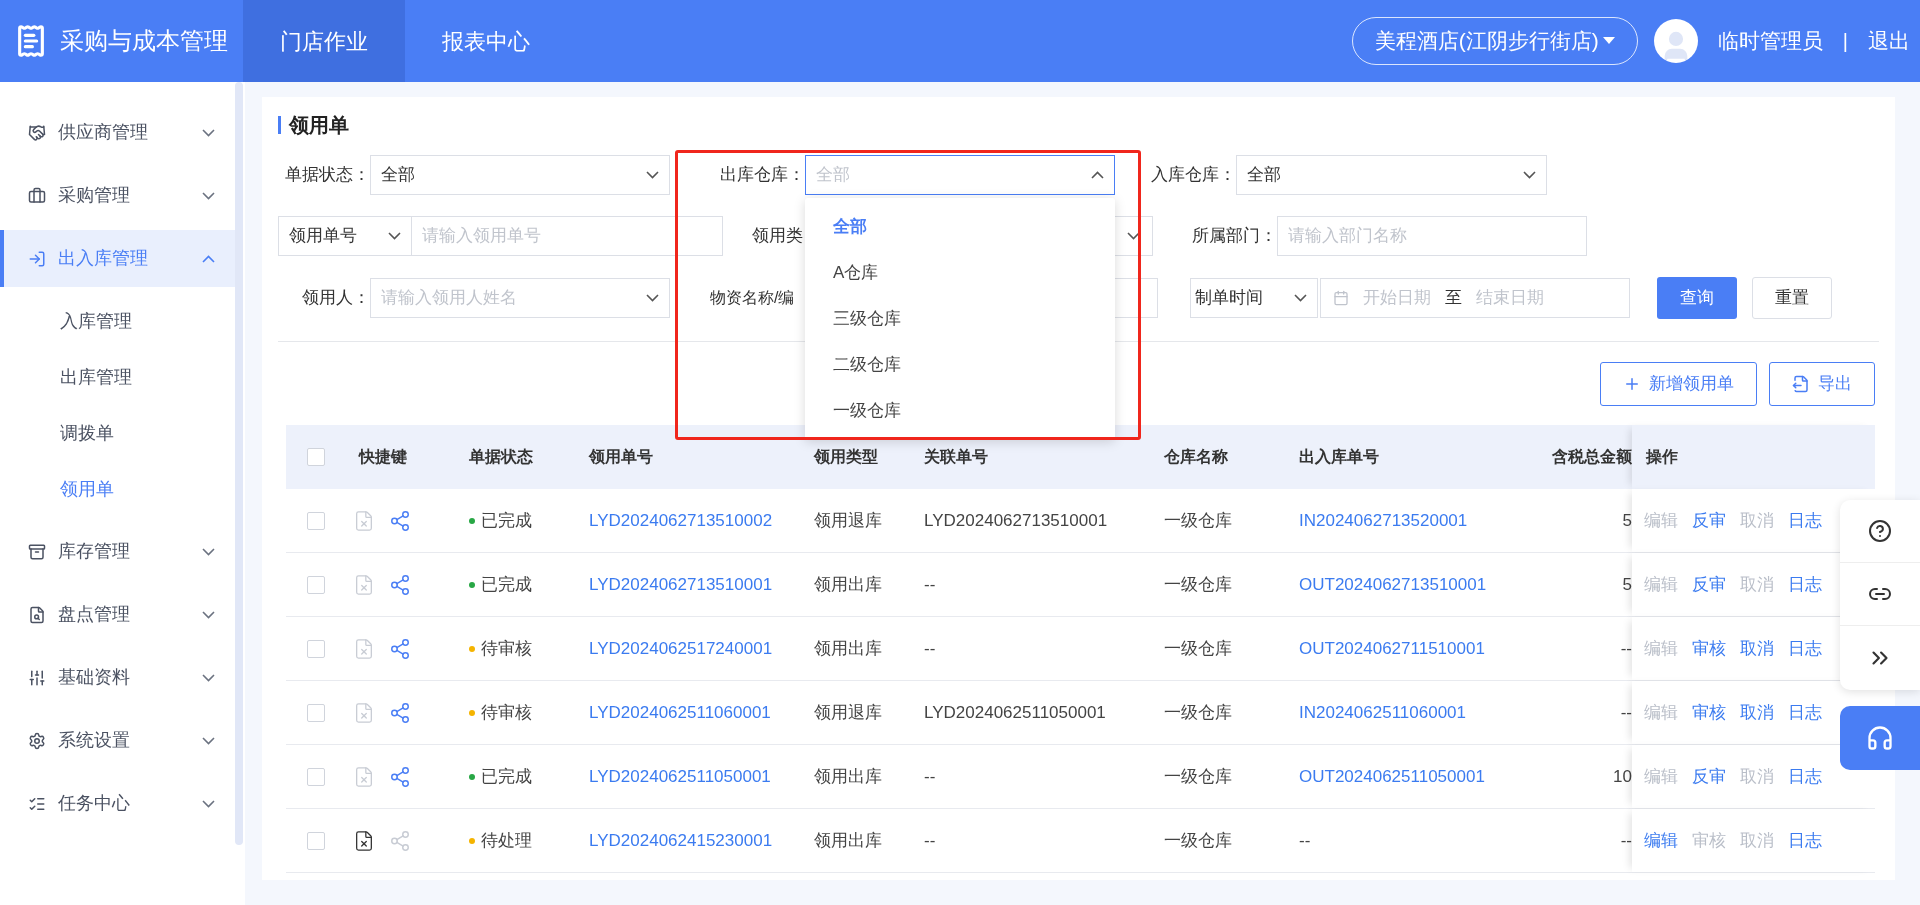 This screenshot has height=905, width=1920. What do you see at coordinates (117, 489) in the screenshot?
I see `sidebar-subitem: 领用单` at bounding box center [117, 489].